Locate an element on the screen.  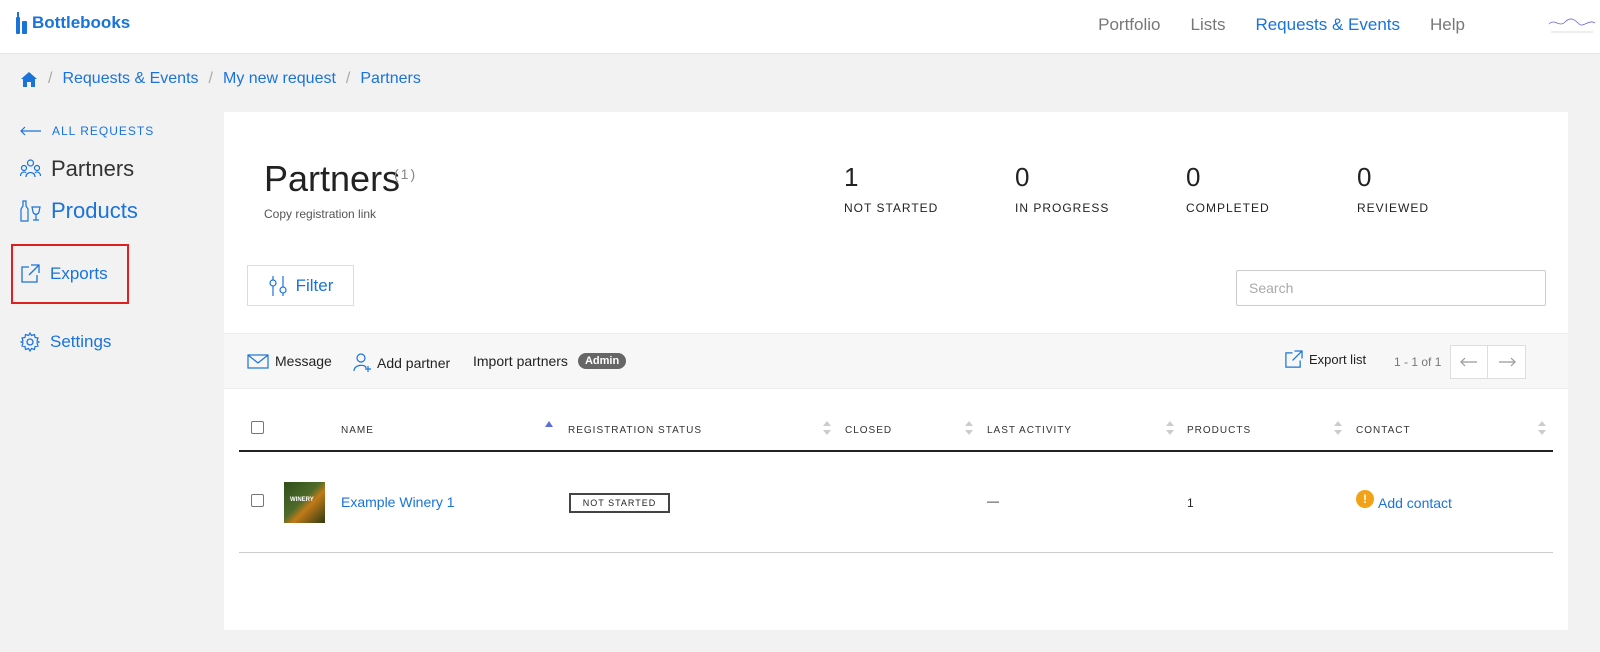
stat-reviewed: 0 REVIEWED is located at coordinates (1393, 188).